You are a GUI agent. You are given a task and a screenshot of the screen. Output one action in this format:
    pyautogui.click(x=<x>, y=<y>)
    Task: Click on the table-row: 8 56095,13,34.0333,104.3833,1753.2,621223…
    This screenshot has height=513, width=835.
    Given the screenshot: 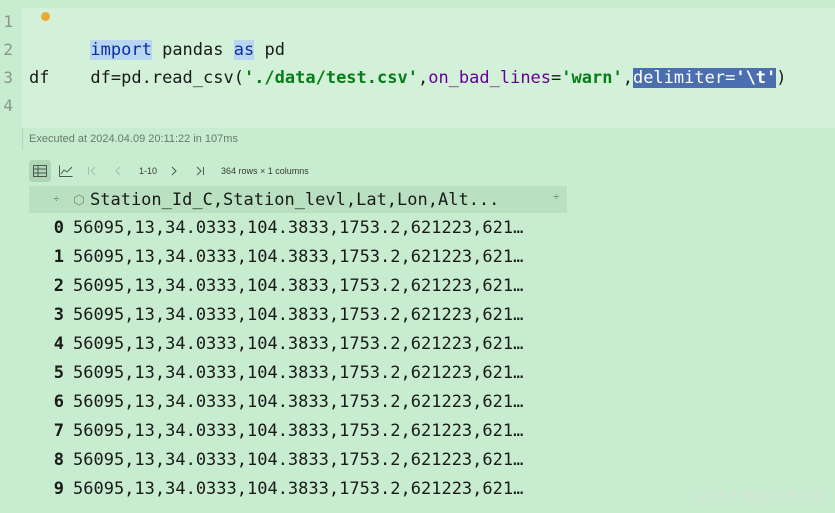 What is the action you would take?
    pyautogui.click(x=298, y=459)
    